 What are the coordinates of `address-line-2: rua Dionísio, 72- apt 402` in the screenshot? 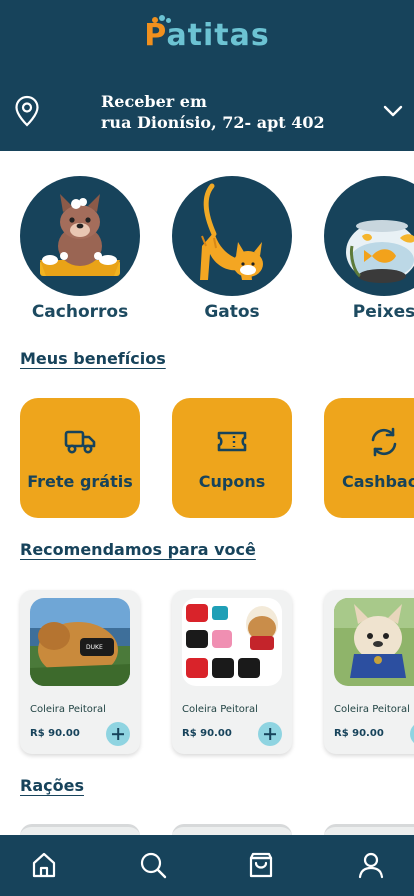 It's located at (213, 122).